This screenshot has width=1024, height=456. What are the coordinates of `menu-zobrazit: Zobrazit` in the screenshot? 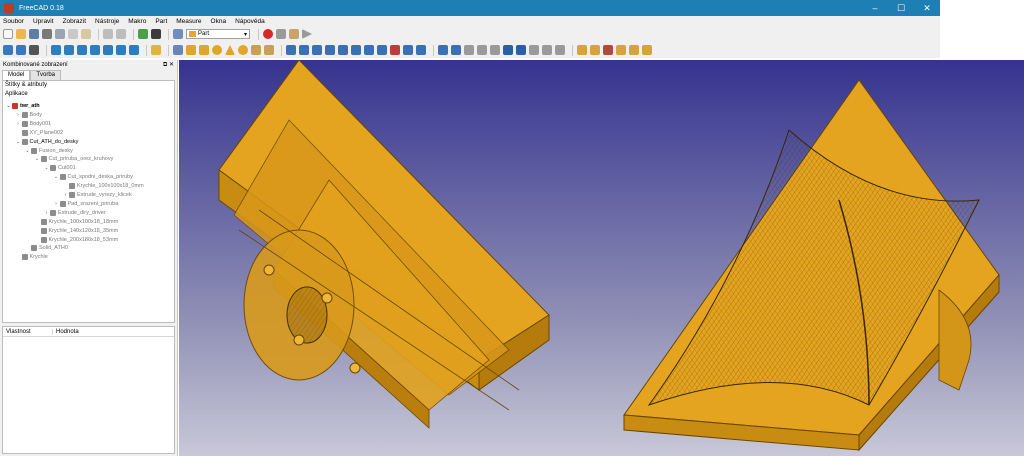 It's located at (74, 21).